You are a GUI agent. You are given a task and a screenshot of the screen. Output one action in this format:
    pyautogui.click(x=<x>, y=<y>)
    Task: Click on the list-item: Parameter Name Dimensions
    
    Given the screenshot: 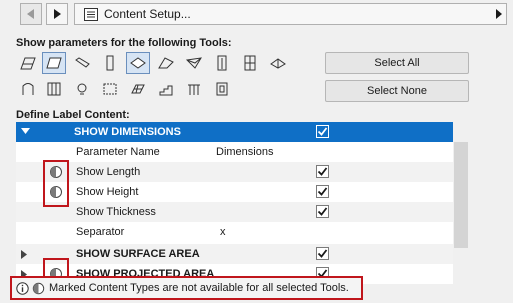 What is the action you would take?
    pyautogui.click(x=234, y=152)
    